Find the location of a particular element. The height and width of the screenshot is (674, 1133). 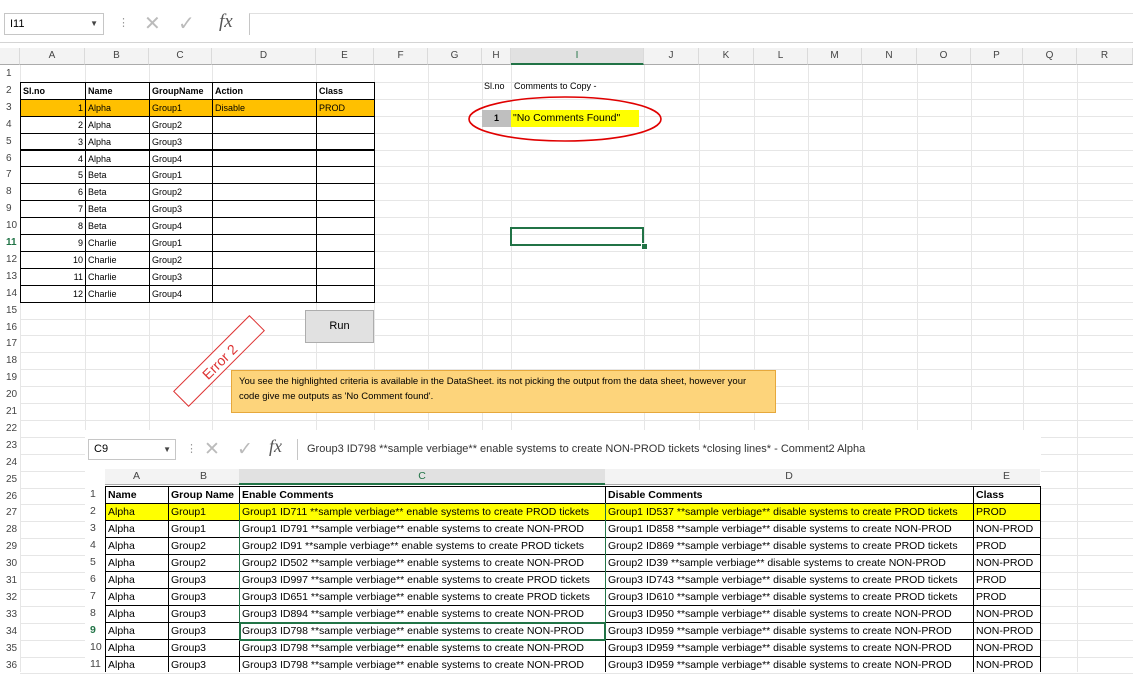

table-cell: 5 is located at coordinates (53, 175).